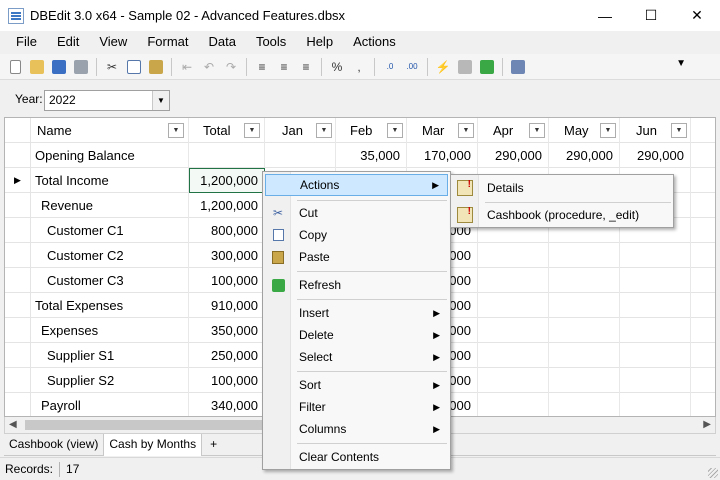  Describe the element at coordinates (227, 330) in the screenshot. I see `table-cell-total: 350,000` at that location.